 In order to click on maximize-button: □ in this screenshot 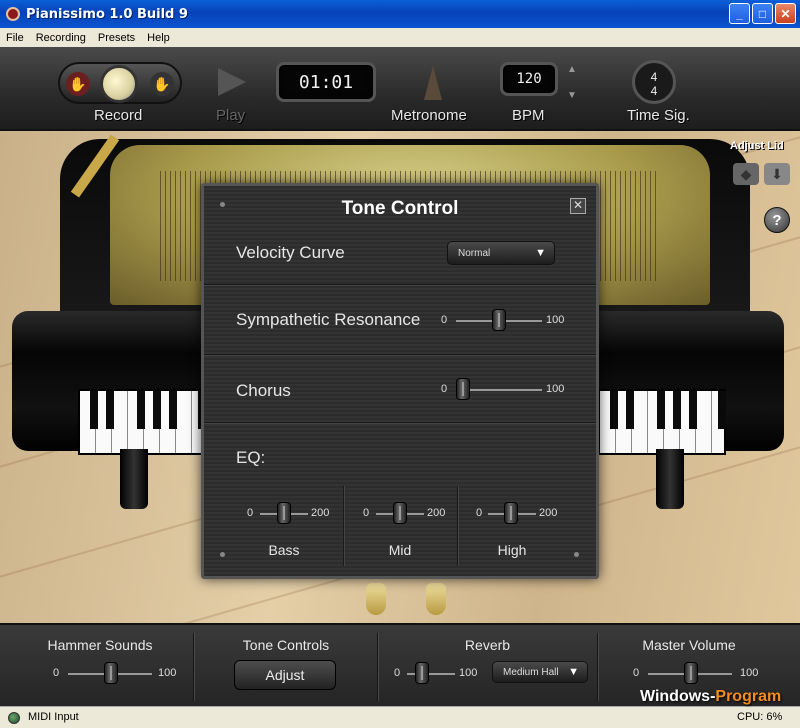, I will do `click(762, 13)`.